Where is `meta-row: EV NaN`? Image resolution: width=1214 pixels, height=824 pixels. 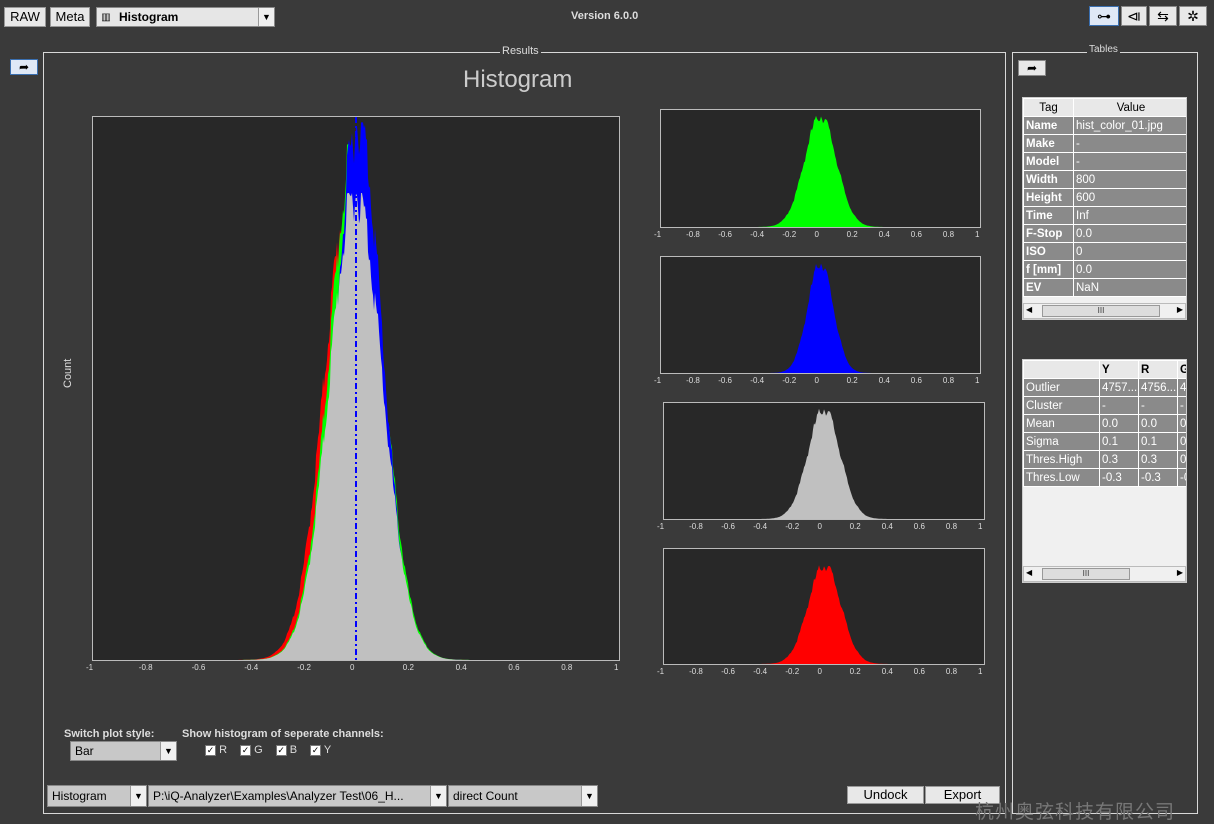
meta-row: EV NaN is located at coordinates (1104, 287).